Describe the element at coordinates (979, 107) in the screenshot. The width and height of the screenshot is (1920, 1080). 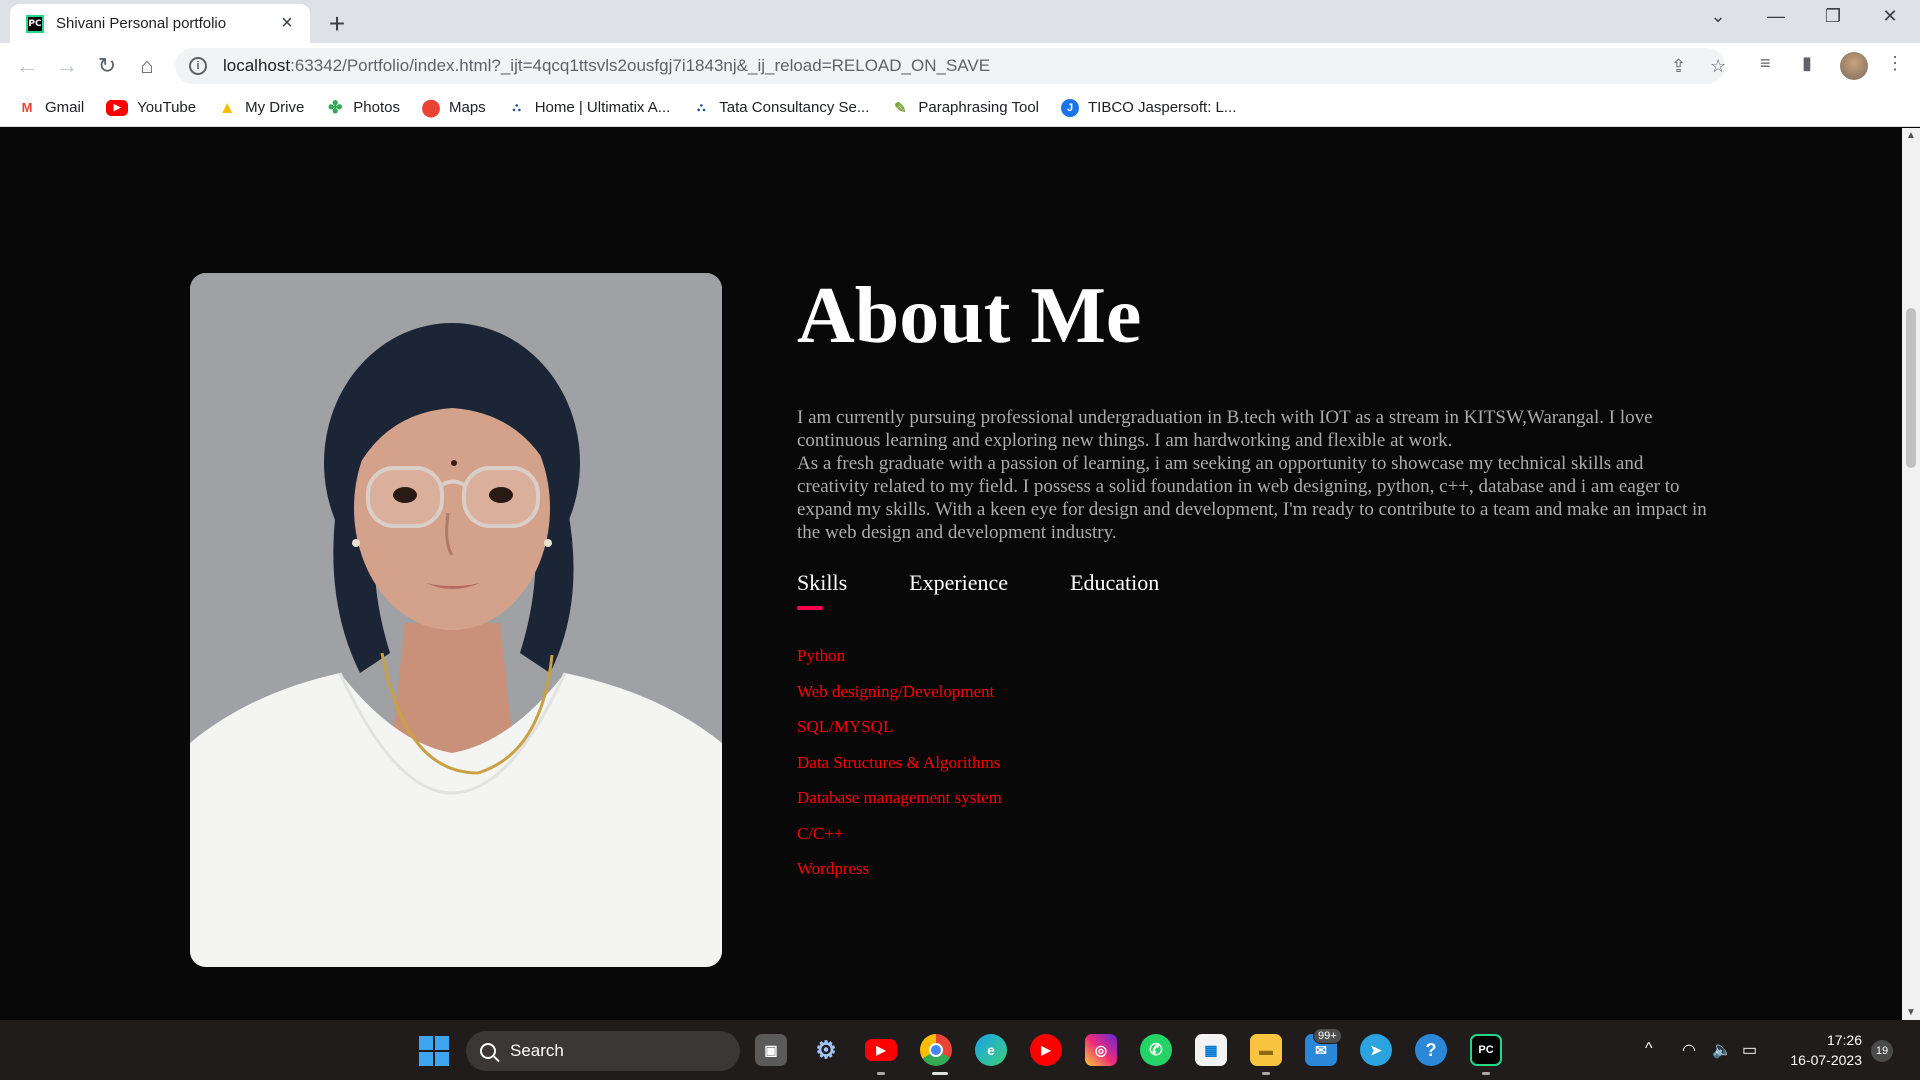
I see `bookmark-label: Paraphrasing Tool` at that location.